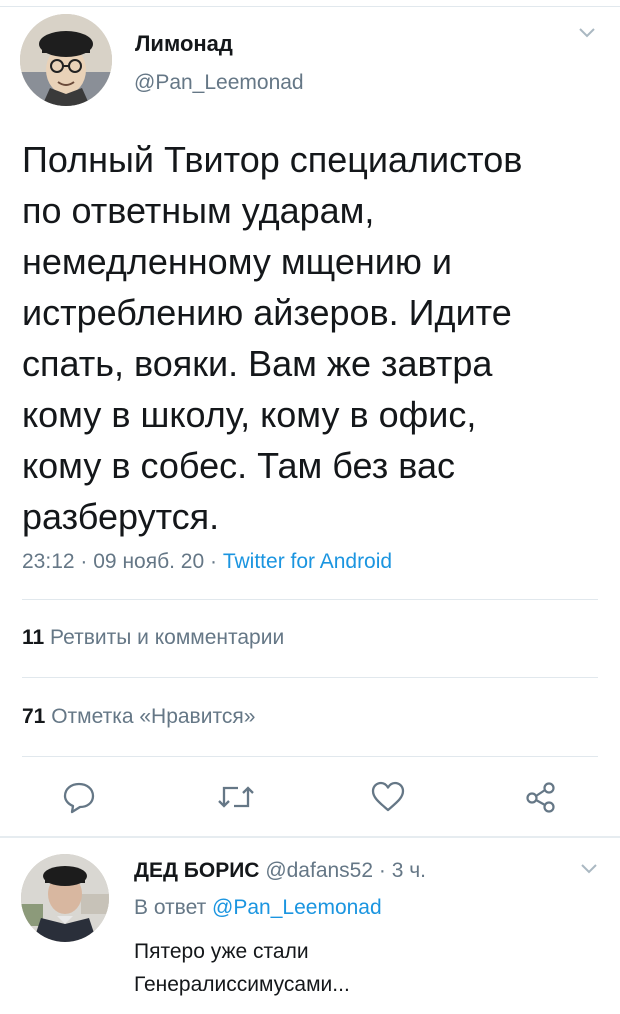  I want to click on stats-divider-middle, so click(310, 677).